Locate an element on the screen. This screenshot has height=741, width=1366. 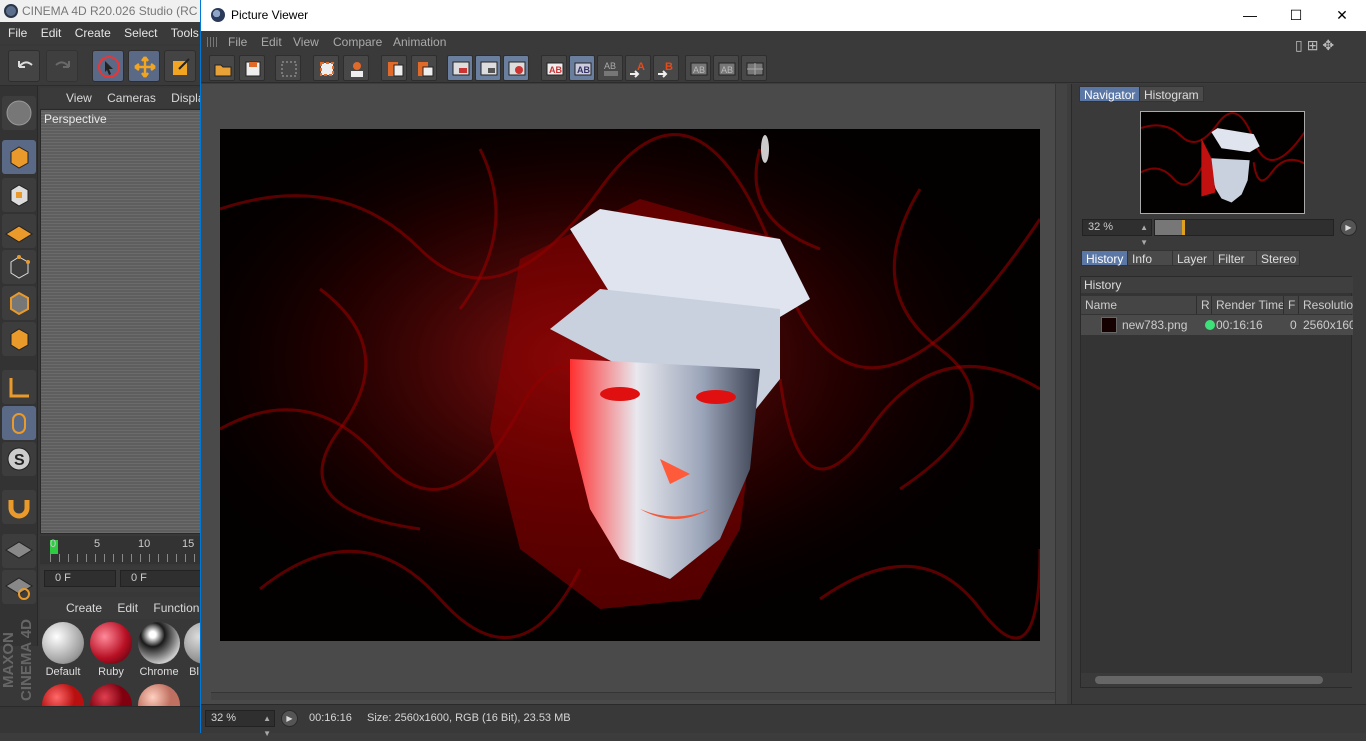
close-button: ✕ is located at coordinates (1342, 15).